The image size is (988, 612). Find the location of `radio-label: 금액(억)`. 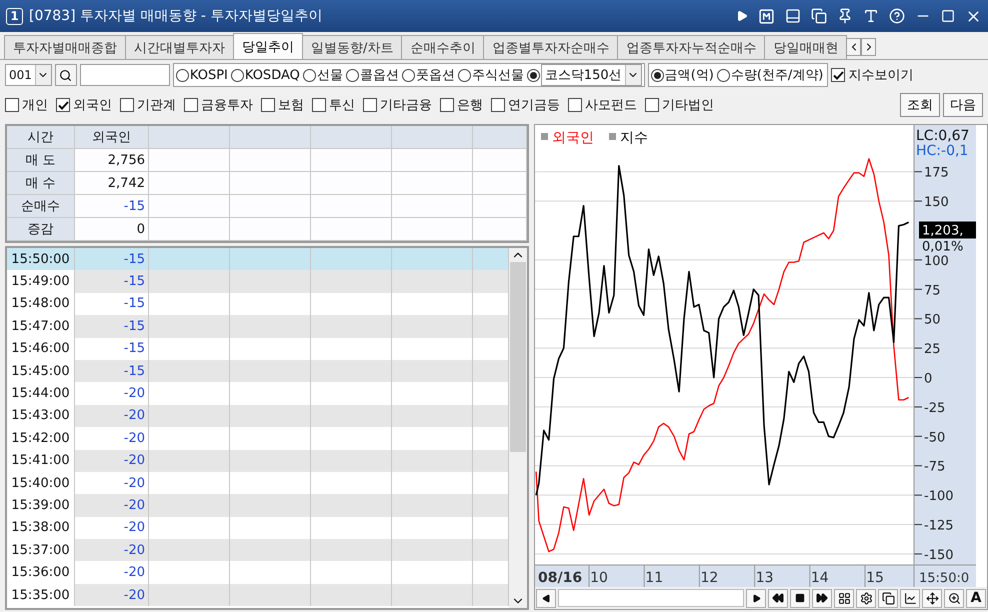

radio-label: 금액(억) is located at coordinates (689, 75).